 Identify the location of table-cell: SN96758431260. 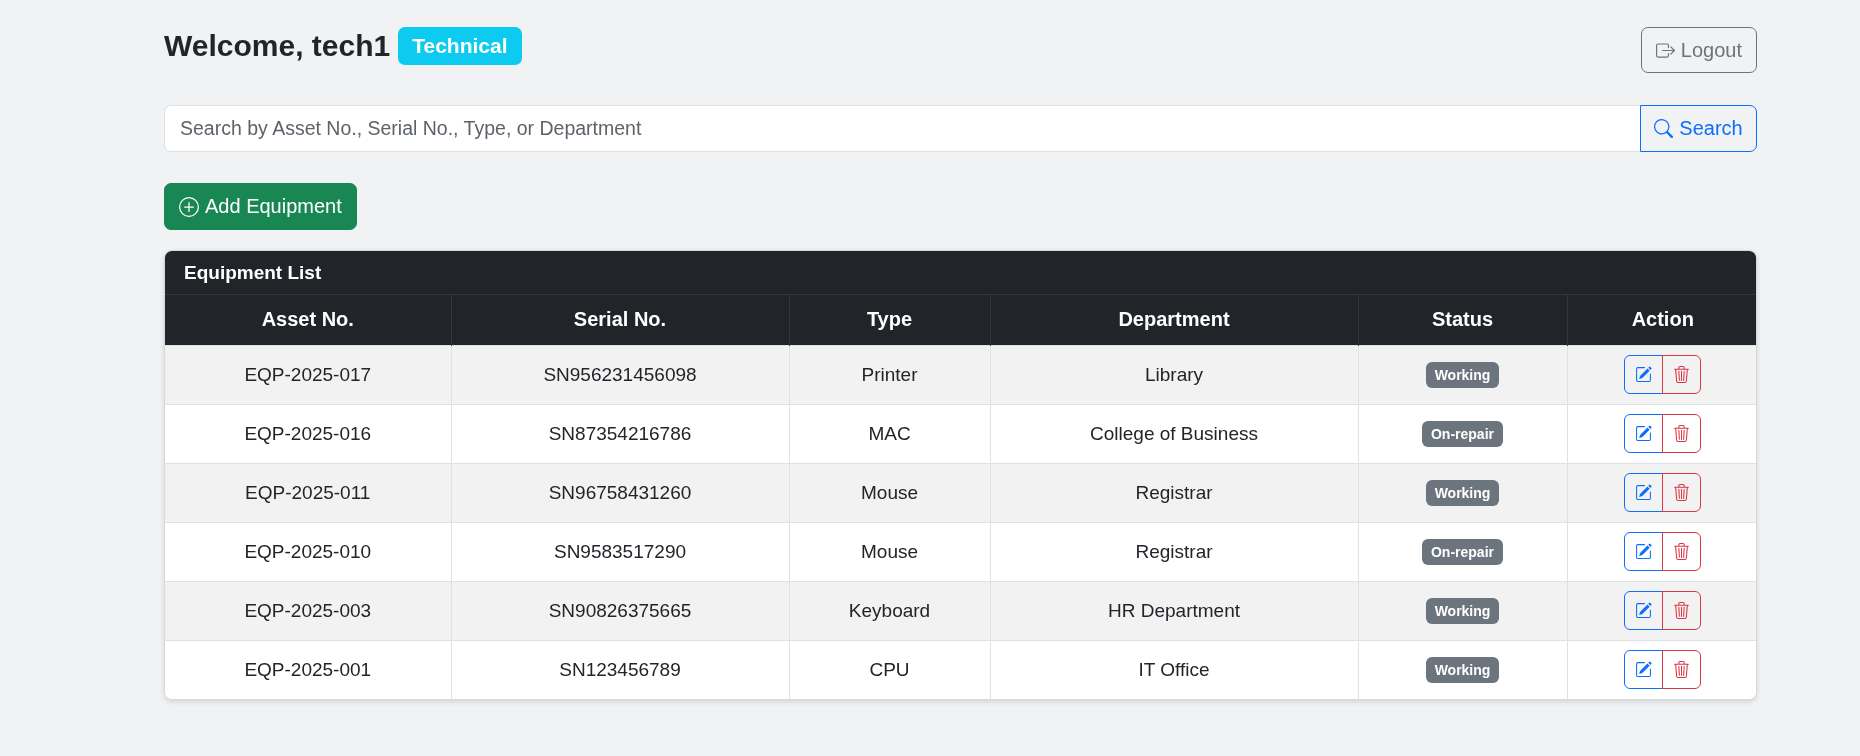
(620, 492).